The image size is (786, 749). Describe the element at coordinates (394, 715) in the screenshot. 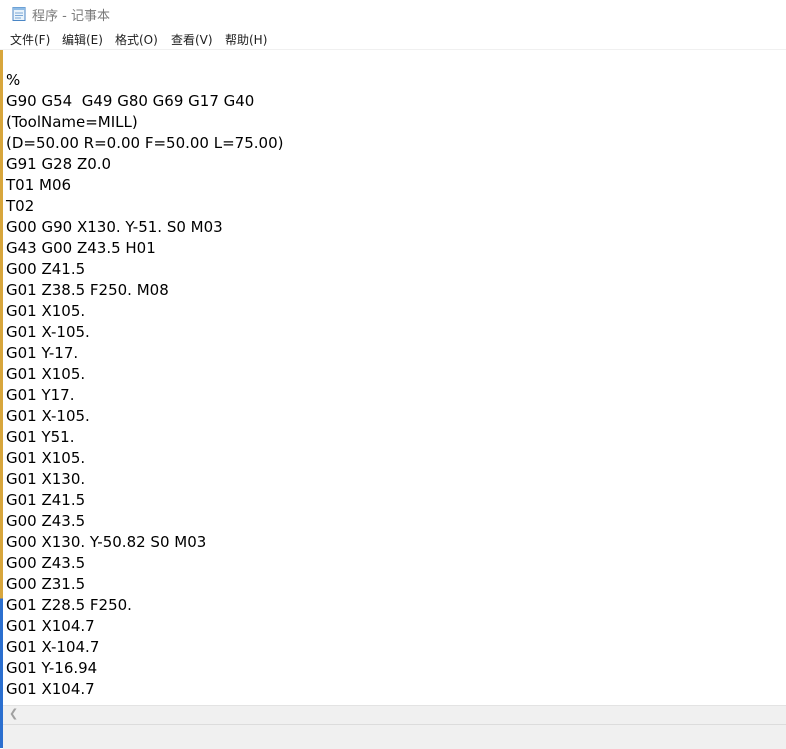

I see `horizontal-scrollbar: ❮` at that location.